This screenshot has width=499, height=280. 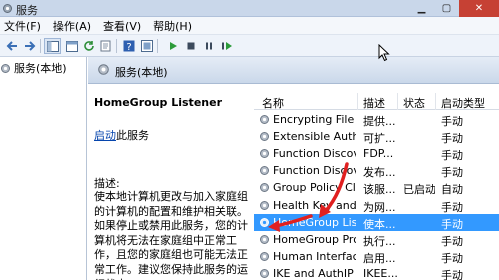 What do you see at coordinates (43, 168) in the screenshot?
I see `console-tree: 服务(本地)` at bounding box center [43, 168].